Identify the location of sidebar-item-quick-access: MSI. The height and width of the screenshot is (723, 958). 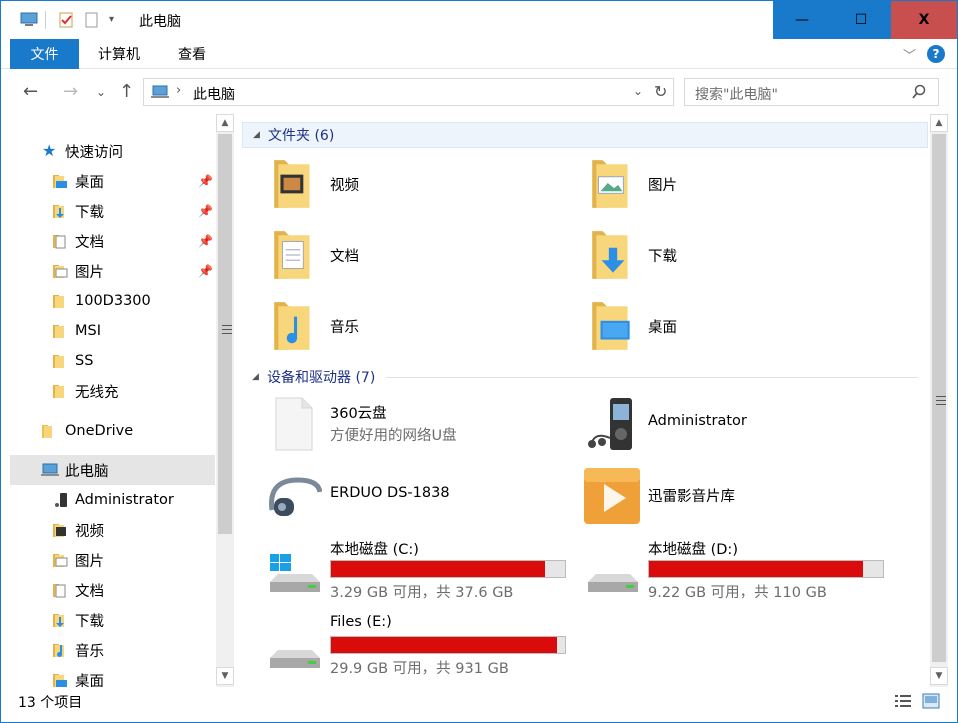
(112, 331).